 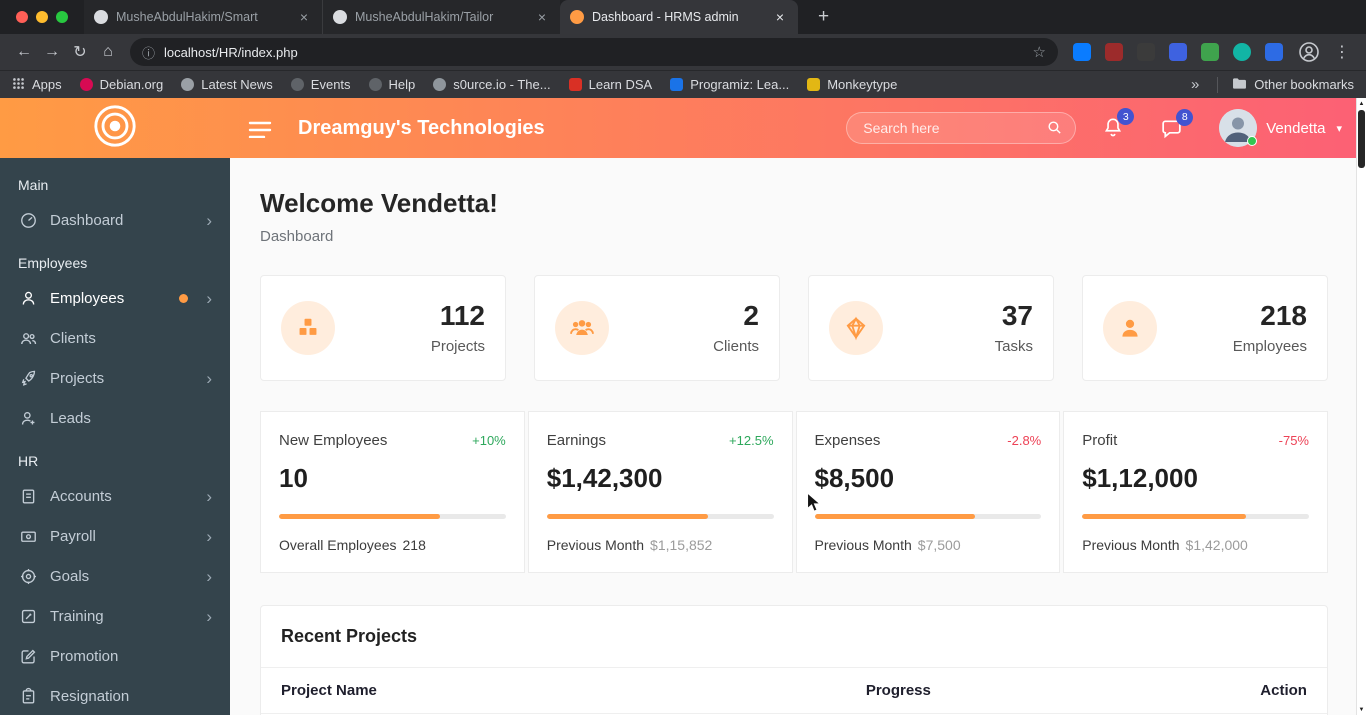 What do you see at coordinates (1362, 709) in the screenshot?
I see `scroll-down-icon: ▼` at bounding box center [1362, 709].